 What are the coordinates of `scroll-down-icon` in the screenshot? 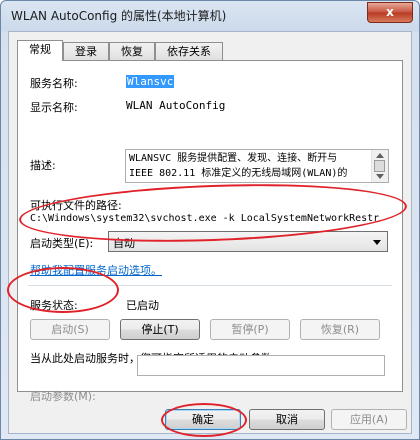 It's located at (380, 176).